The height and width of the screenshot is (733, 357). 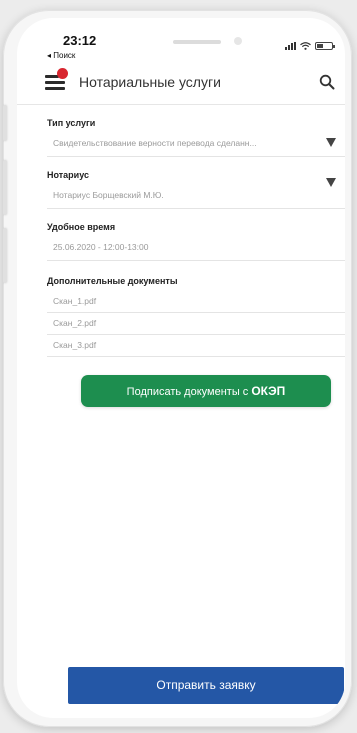 I want to click on status-time: 23:12, so click(x=80, y=40).